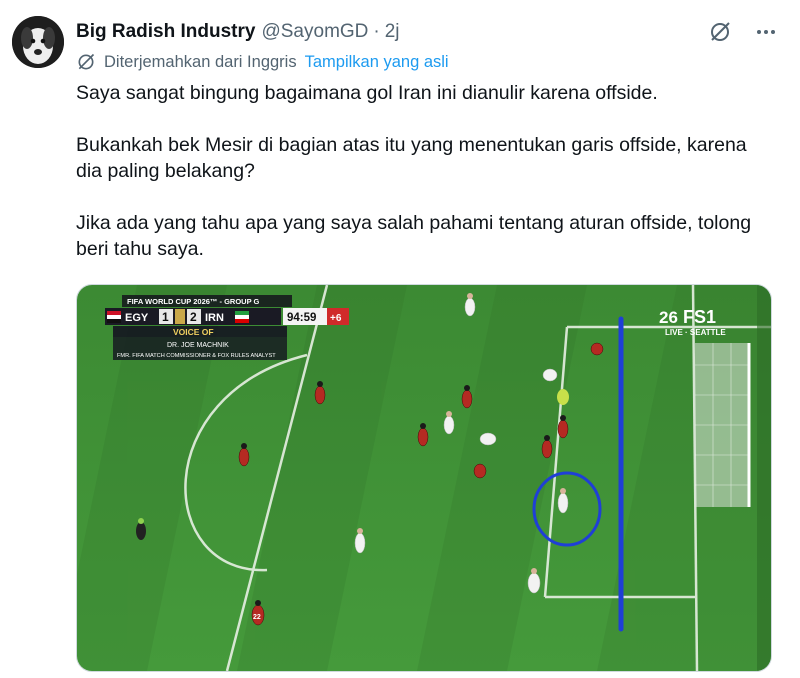  What do you see at coordinates (720, 32) in the screenshot?
I see `grok-icon` at bounding box center [720, 32].